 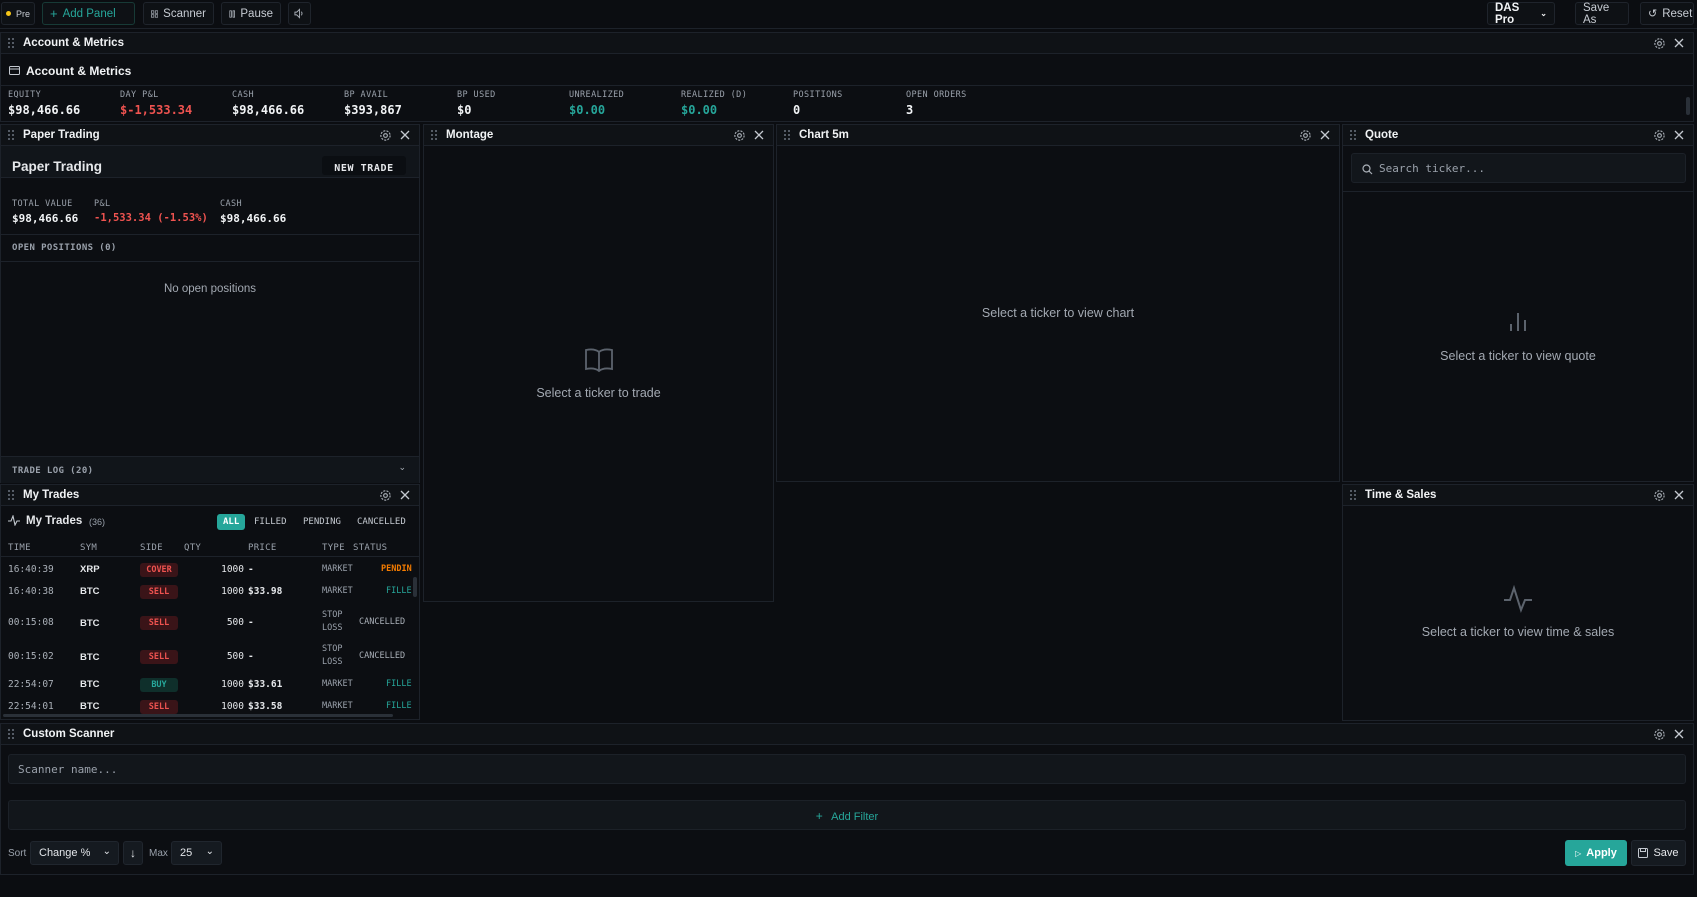 What do you see at coordinates (1596, 13) in the screenshot?
I see `save-as-label: Save As` at bounding box center [1596, 13].